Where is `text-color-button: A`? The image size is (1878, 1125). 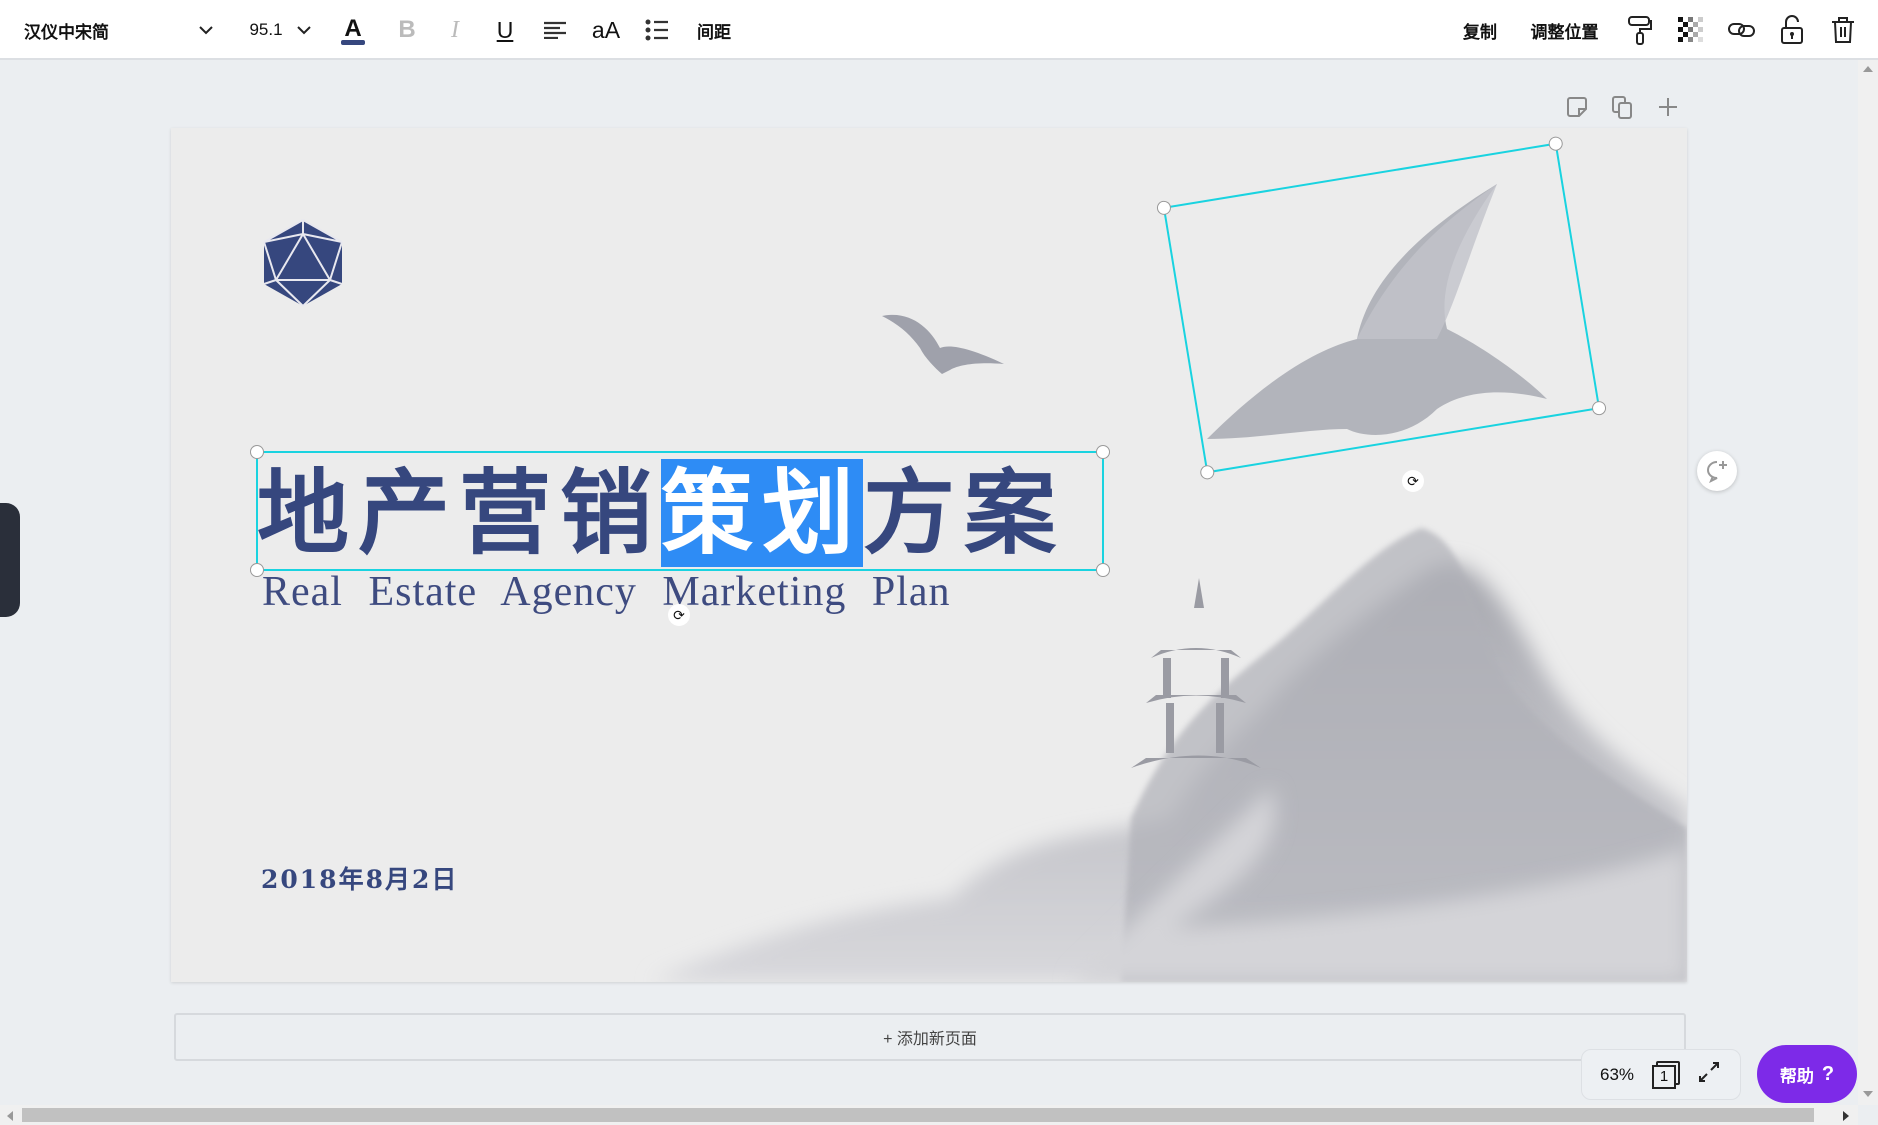 text-color-button: A is located at coordinates (353, 30).